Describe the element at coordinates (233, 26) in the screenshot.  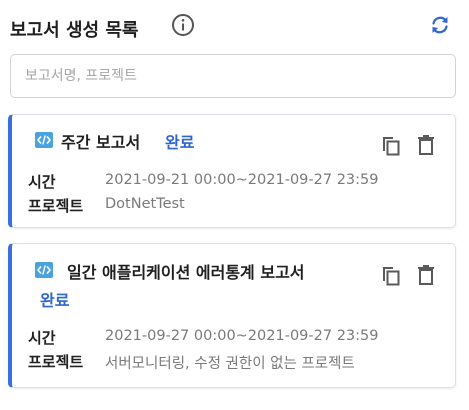
I see `page-header: 보고서 생성 목록` at that location.